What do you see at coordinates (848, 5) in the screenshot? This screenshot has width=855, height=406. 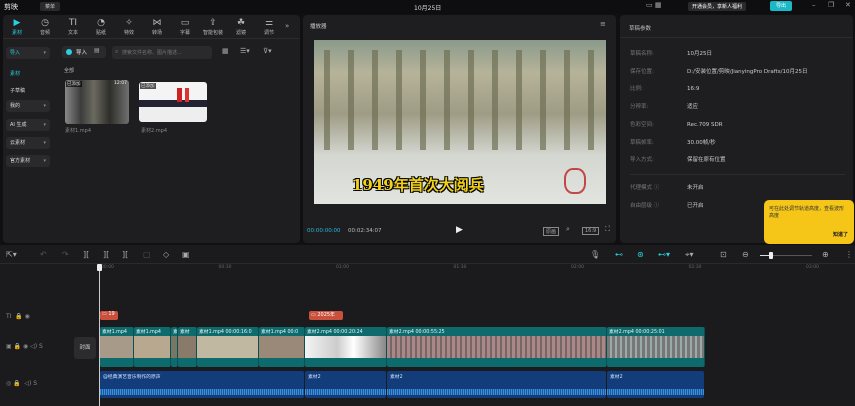 I see `close-icon: ✕` at bounding box center [848, 5].